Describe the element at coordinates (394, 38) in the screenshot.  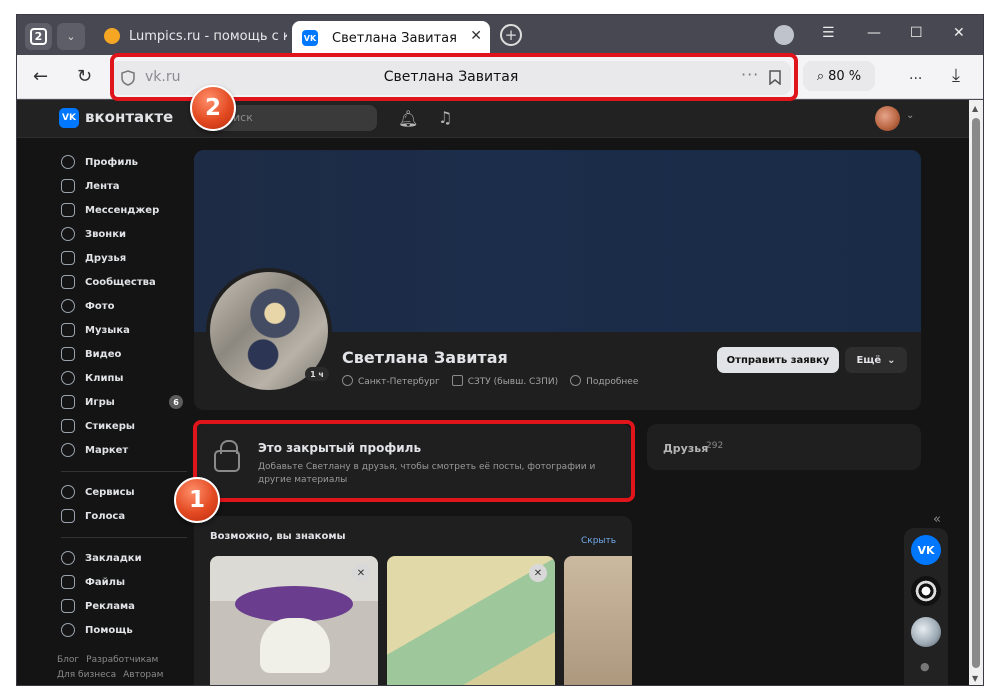
I see `tab-title: Светлана Завитая` at that location.